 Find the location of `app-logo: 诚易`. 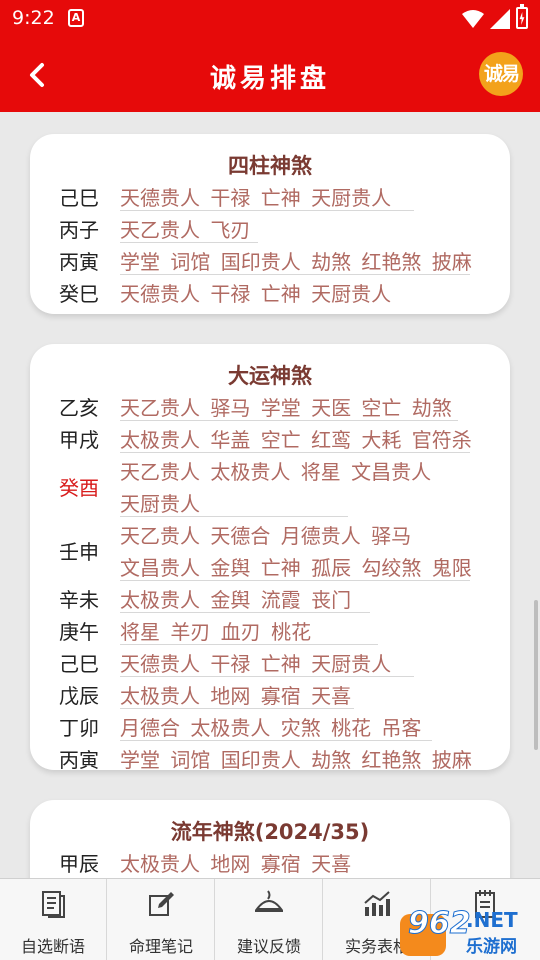

app-logo: 诚易 is located at coordinates (501, 74).